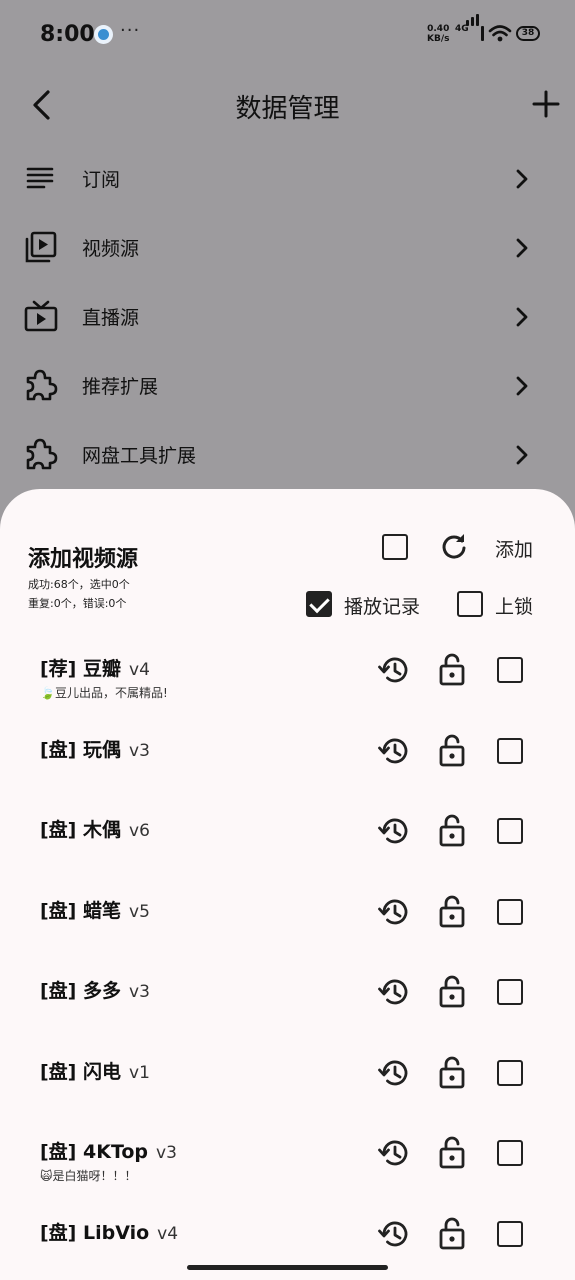  Describe the element at coordinates (287, 35) in the screenshot. I see `status-bar: 8:00 ··· 0.40 KB/s 4G 38` at that location.